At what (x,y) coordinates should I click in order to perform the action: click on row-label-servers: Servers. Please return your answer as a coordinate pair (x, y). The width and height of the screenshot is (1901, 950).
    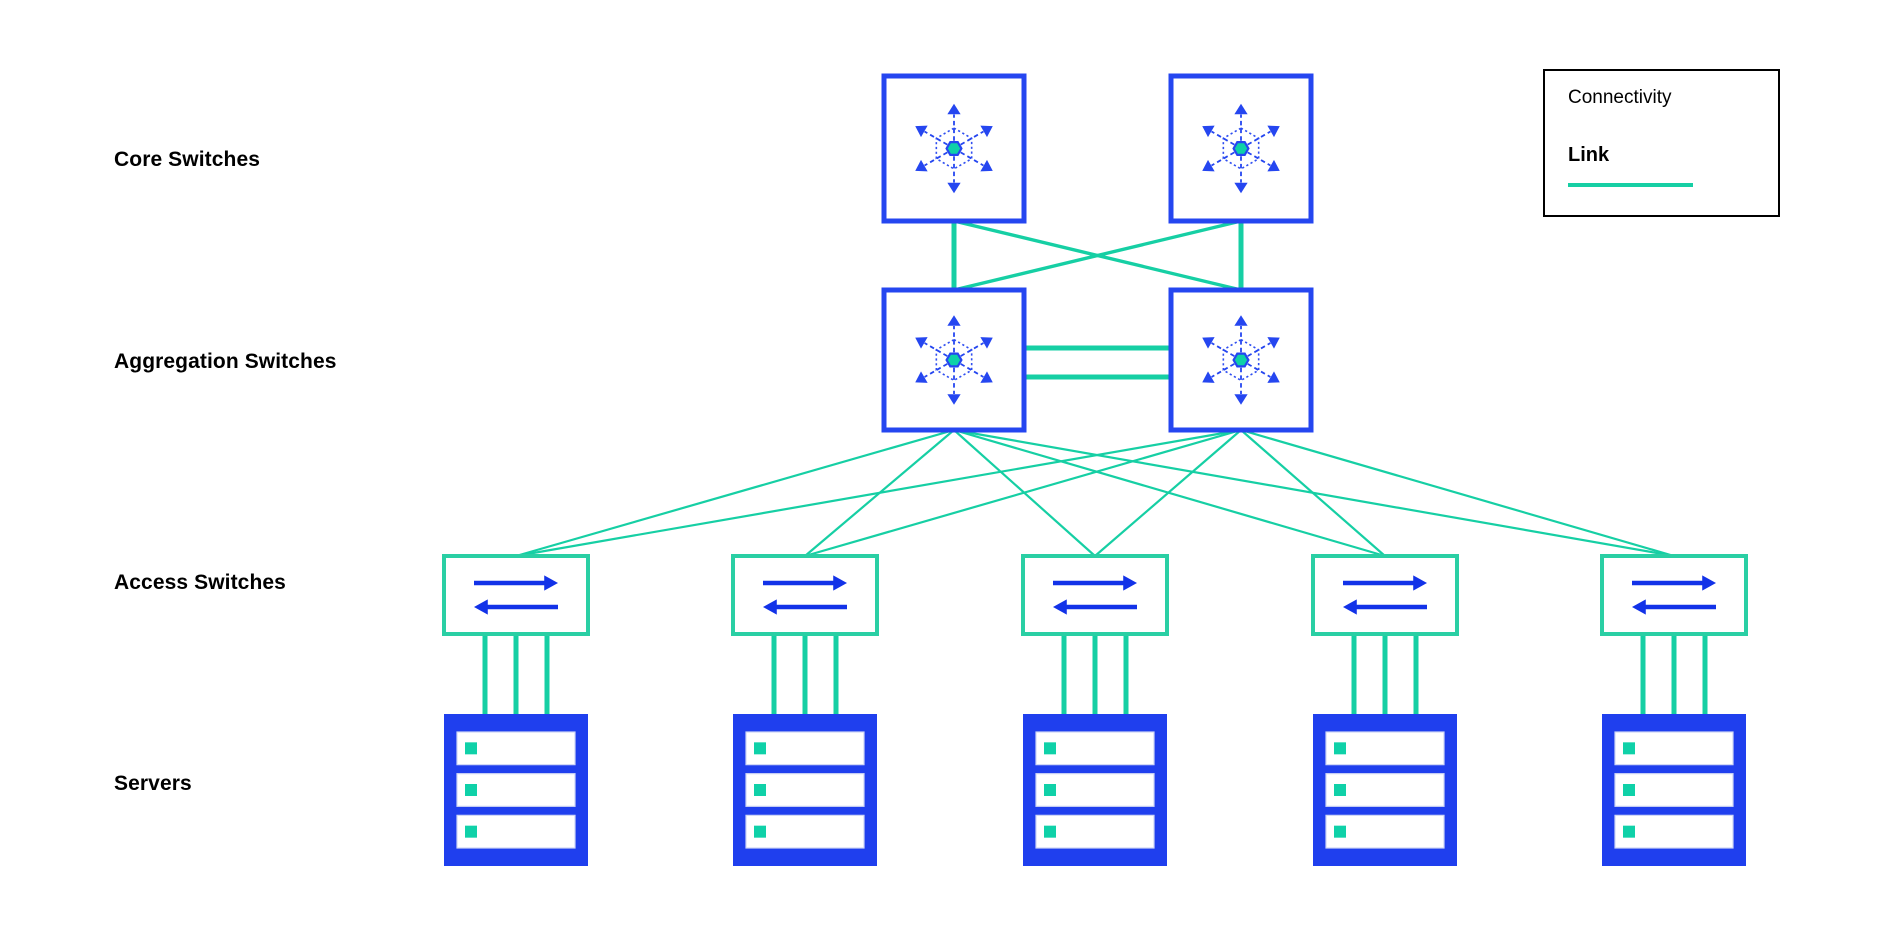
    Looking at the image, I should click on (153, 783).